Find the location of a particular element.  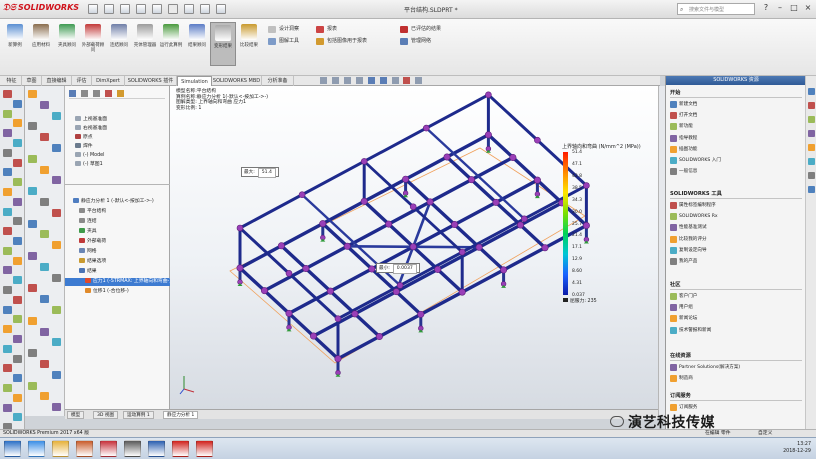

app3-icon is located at coordinates (204, 448).